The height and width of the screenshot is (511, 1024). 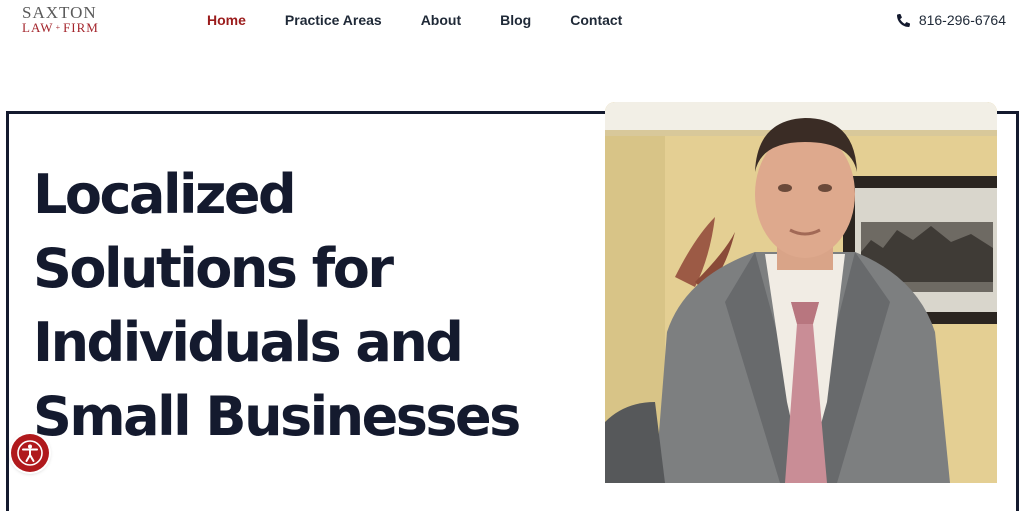 I want to click on hero-title-line: Solutions for, so click(x=213, y=268).